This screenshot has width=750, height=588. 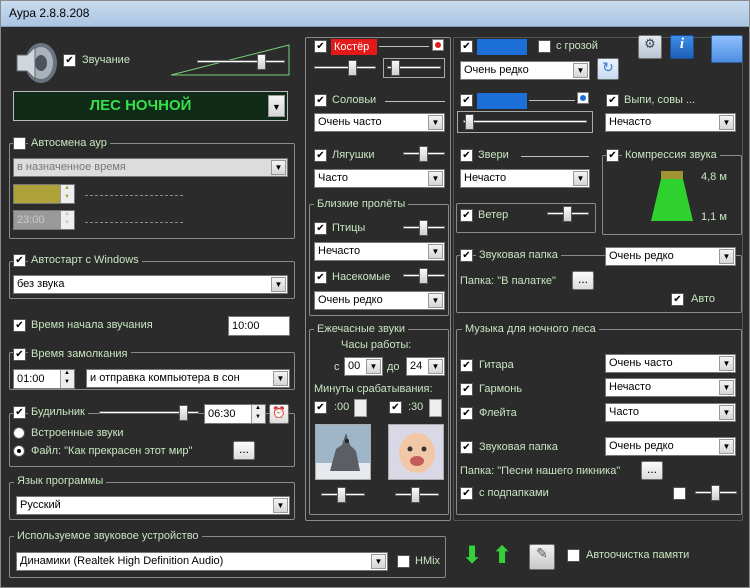 I want to click on alarm-builtin-radio, so click(x=19, y=433).